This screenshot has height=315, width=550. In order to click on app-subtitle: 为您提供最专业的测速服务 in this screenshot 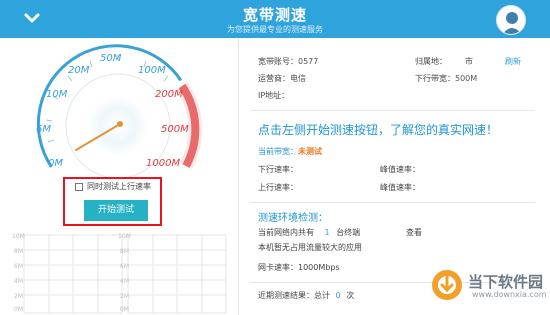, I will do `click(275, 29)`.